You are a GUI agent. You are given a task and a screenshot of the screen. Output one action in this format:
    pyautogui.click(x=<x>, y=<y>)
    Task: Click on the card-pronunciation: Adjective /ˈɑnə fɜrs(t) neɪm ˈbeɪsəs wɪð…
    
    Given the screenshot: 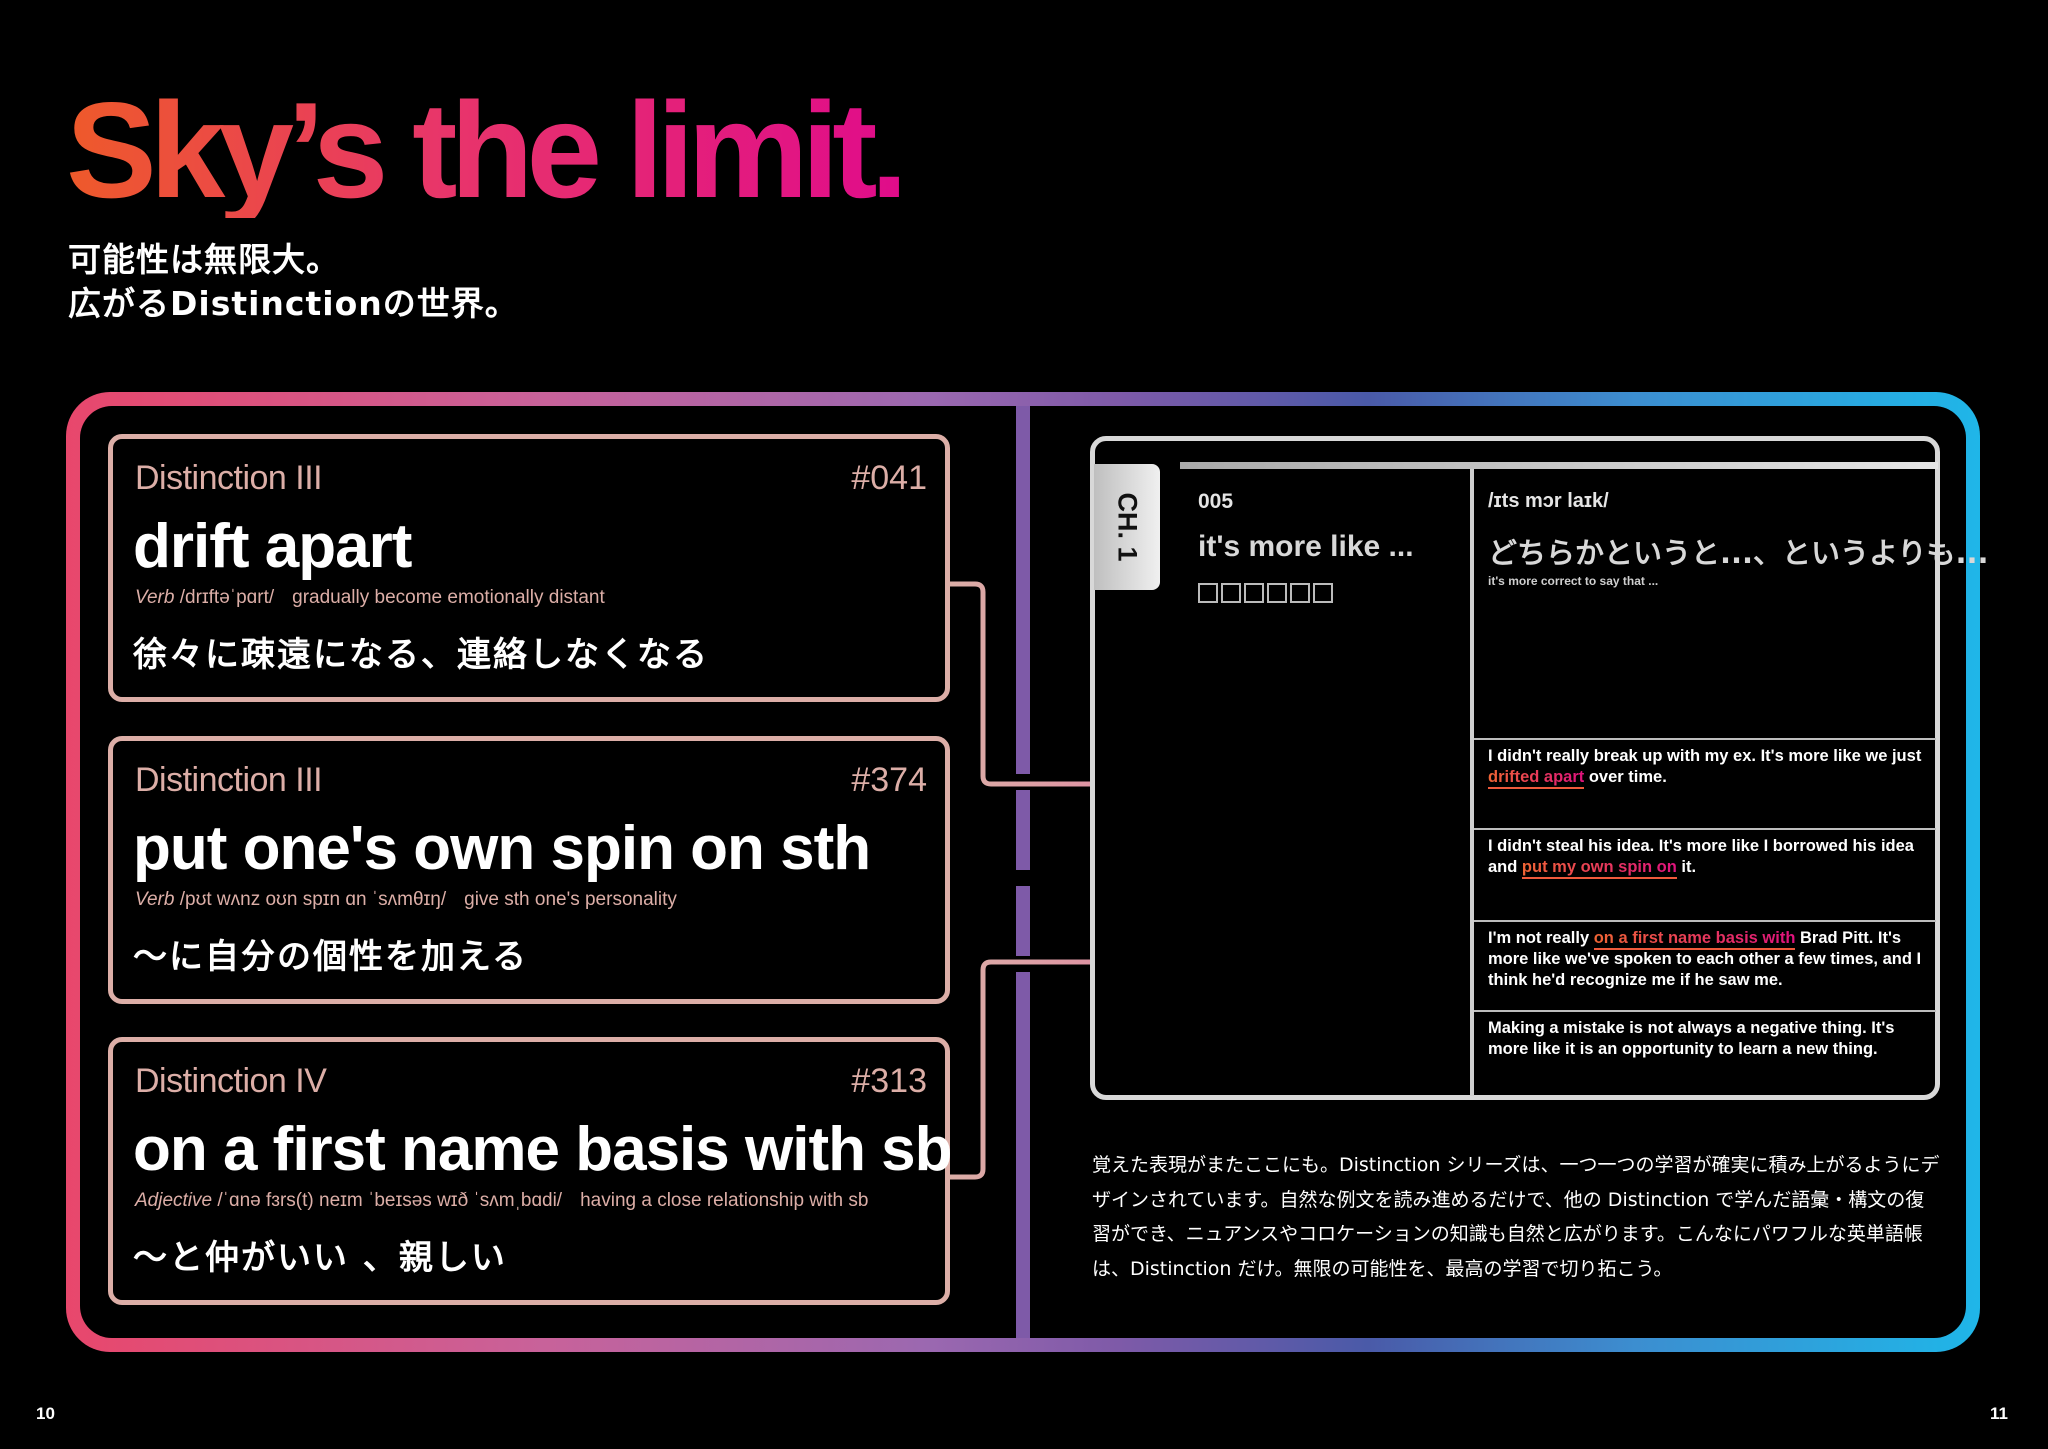 What is the action you would take?
    pyautogui.click(x=501, y=1201)
    